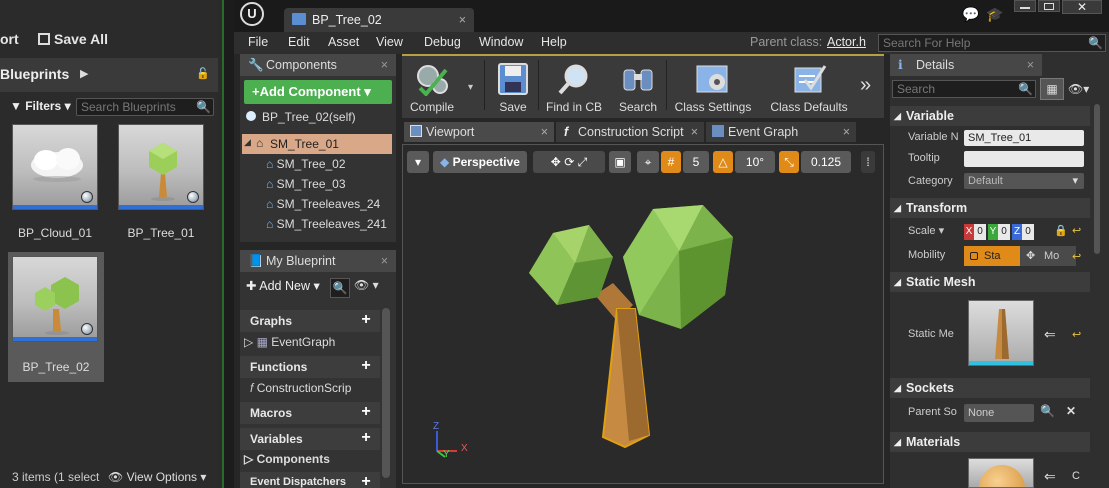 This screenshot has height=488, width=1109. I want to click on component-row: ⌂ SM_Treeleaves_24, so click(323, 204).